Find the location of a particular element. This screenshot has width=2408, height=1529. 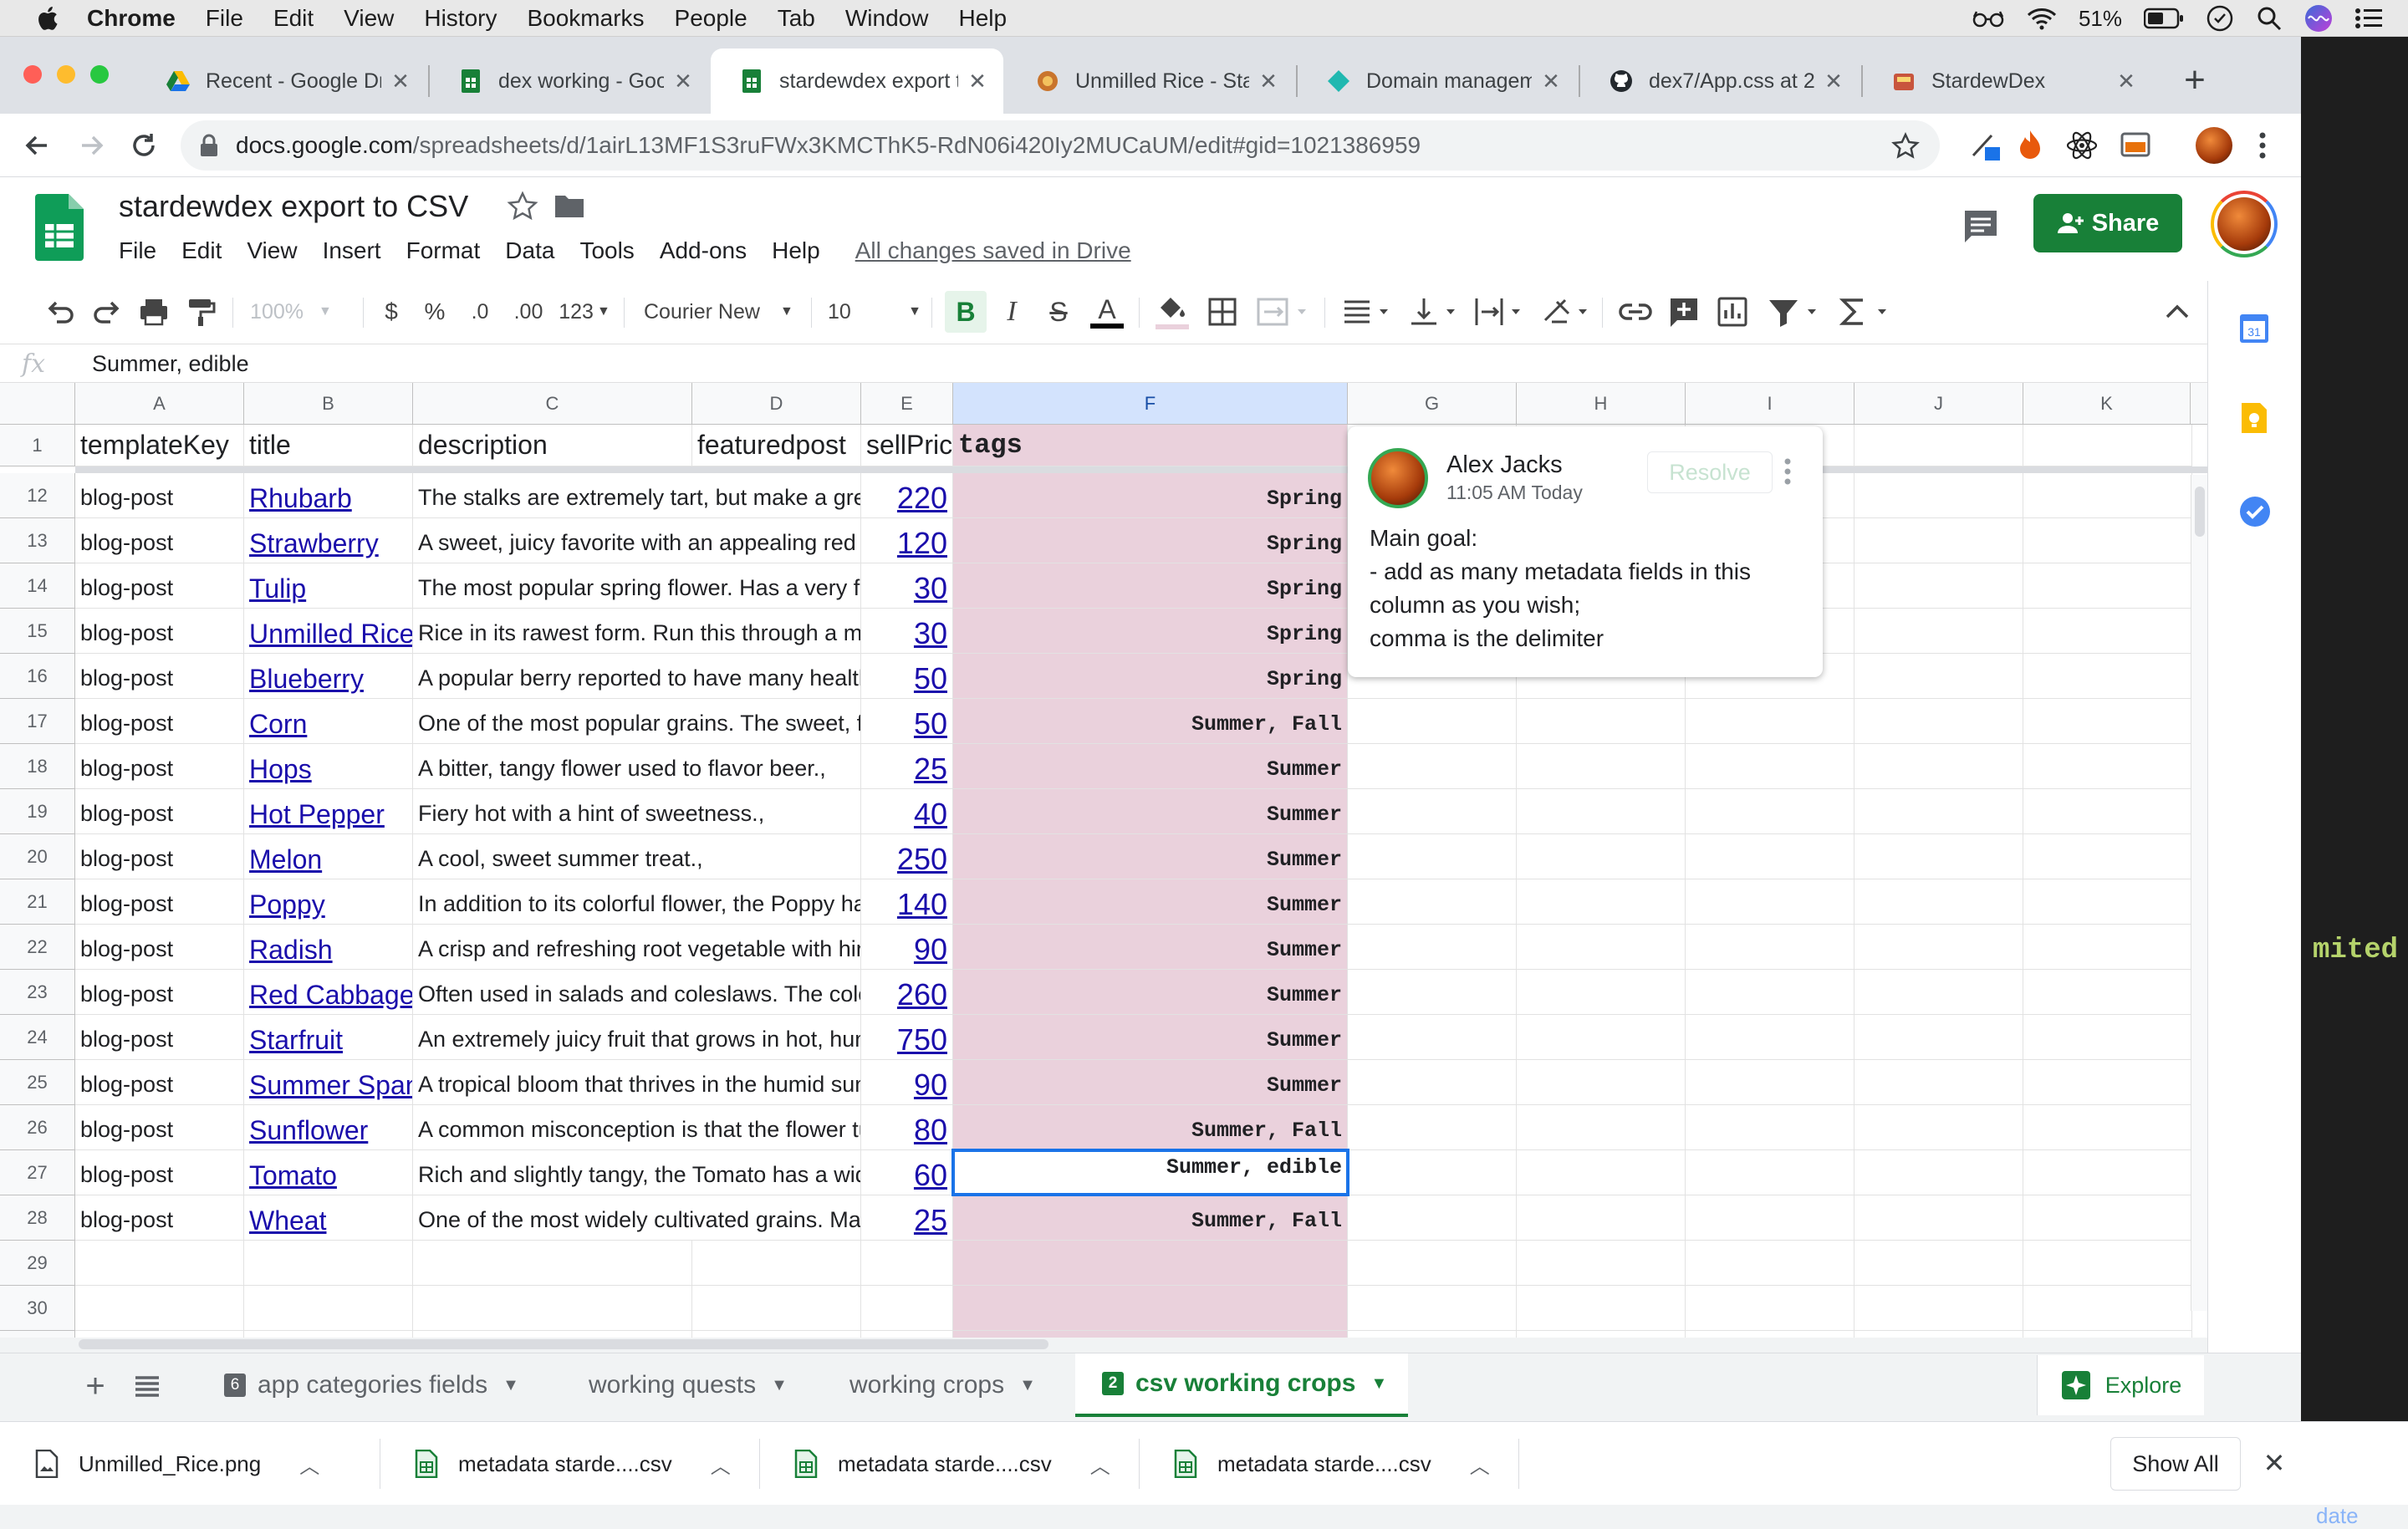

notification-center-icon is located at coordinates (2369, 18).